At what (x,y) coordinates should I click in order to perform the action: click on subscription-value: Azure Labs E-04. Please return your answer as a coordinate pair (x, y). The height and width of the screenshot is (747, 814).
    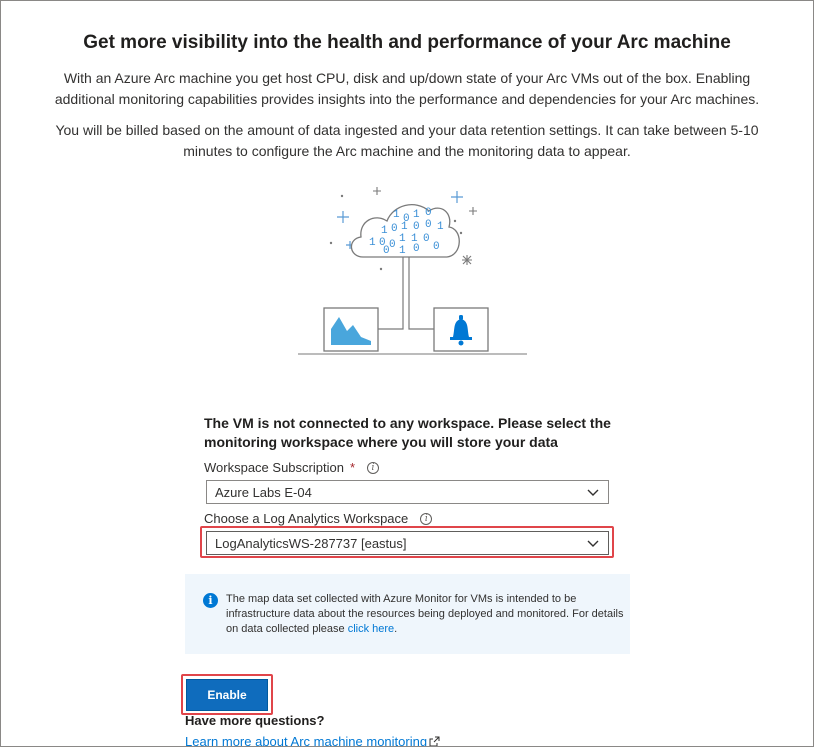
    Looking at the image, I should click on (263, 492).